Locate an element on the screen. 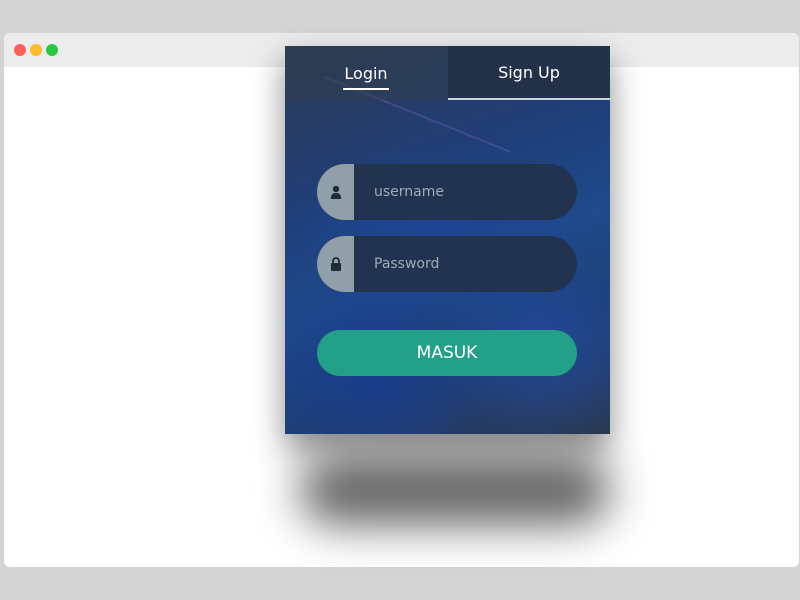  tab-login-label: Login is located at coordinates (366, 76).